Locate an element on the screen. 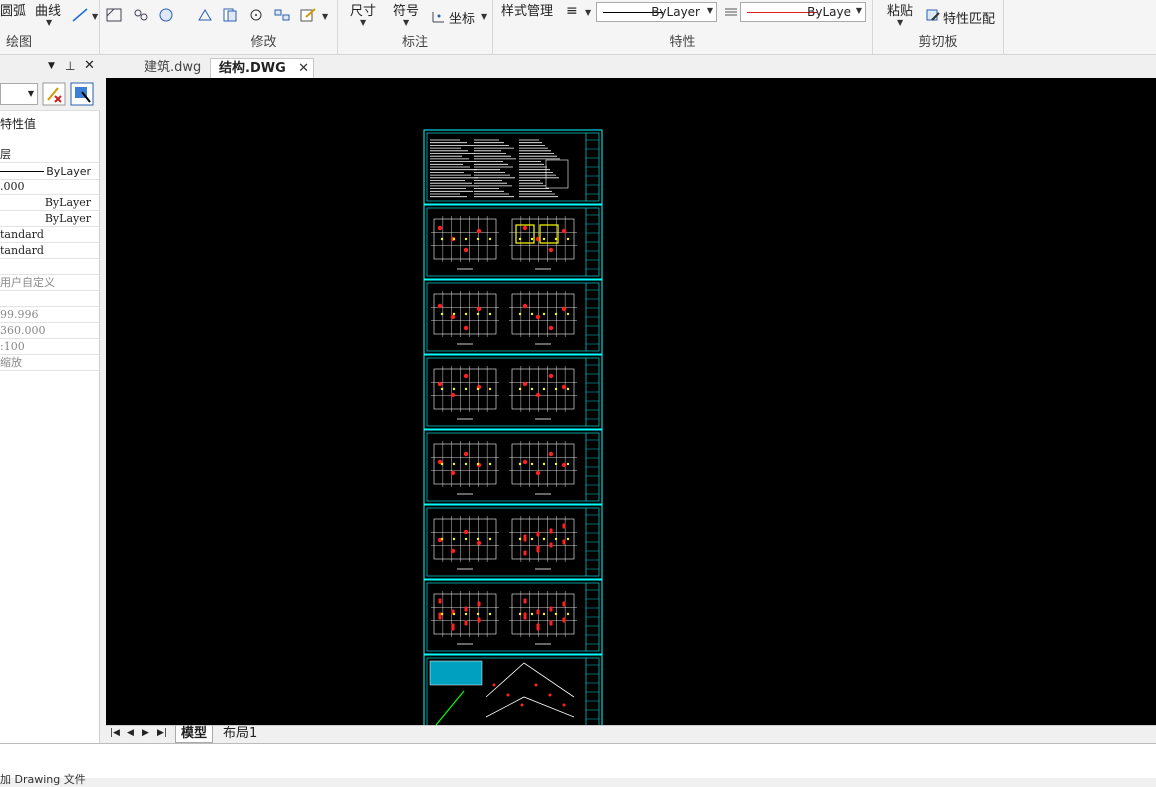  coordinate-icon is located at coordinates (439, 17).